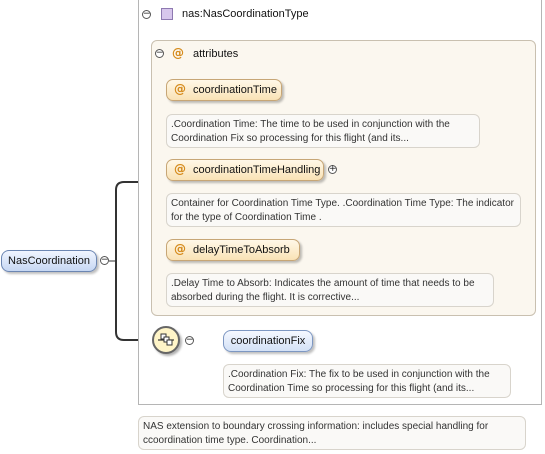  Describe the element at coordinates (189, 340) in the screenshot. I see `sequence-collapse-toggle: −` at that location.